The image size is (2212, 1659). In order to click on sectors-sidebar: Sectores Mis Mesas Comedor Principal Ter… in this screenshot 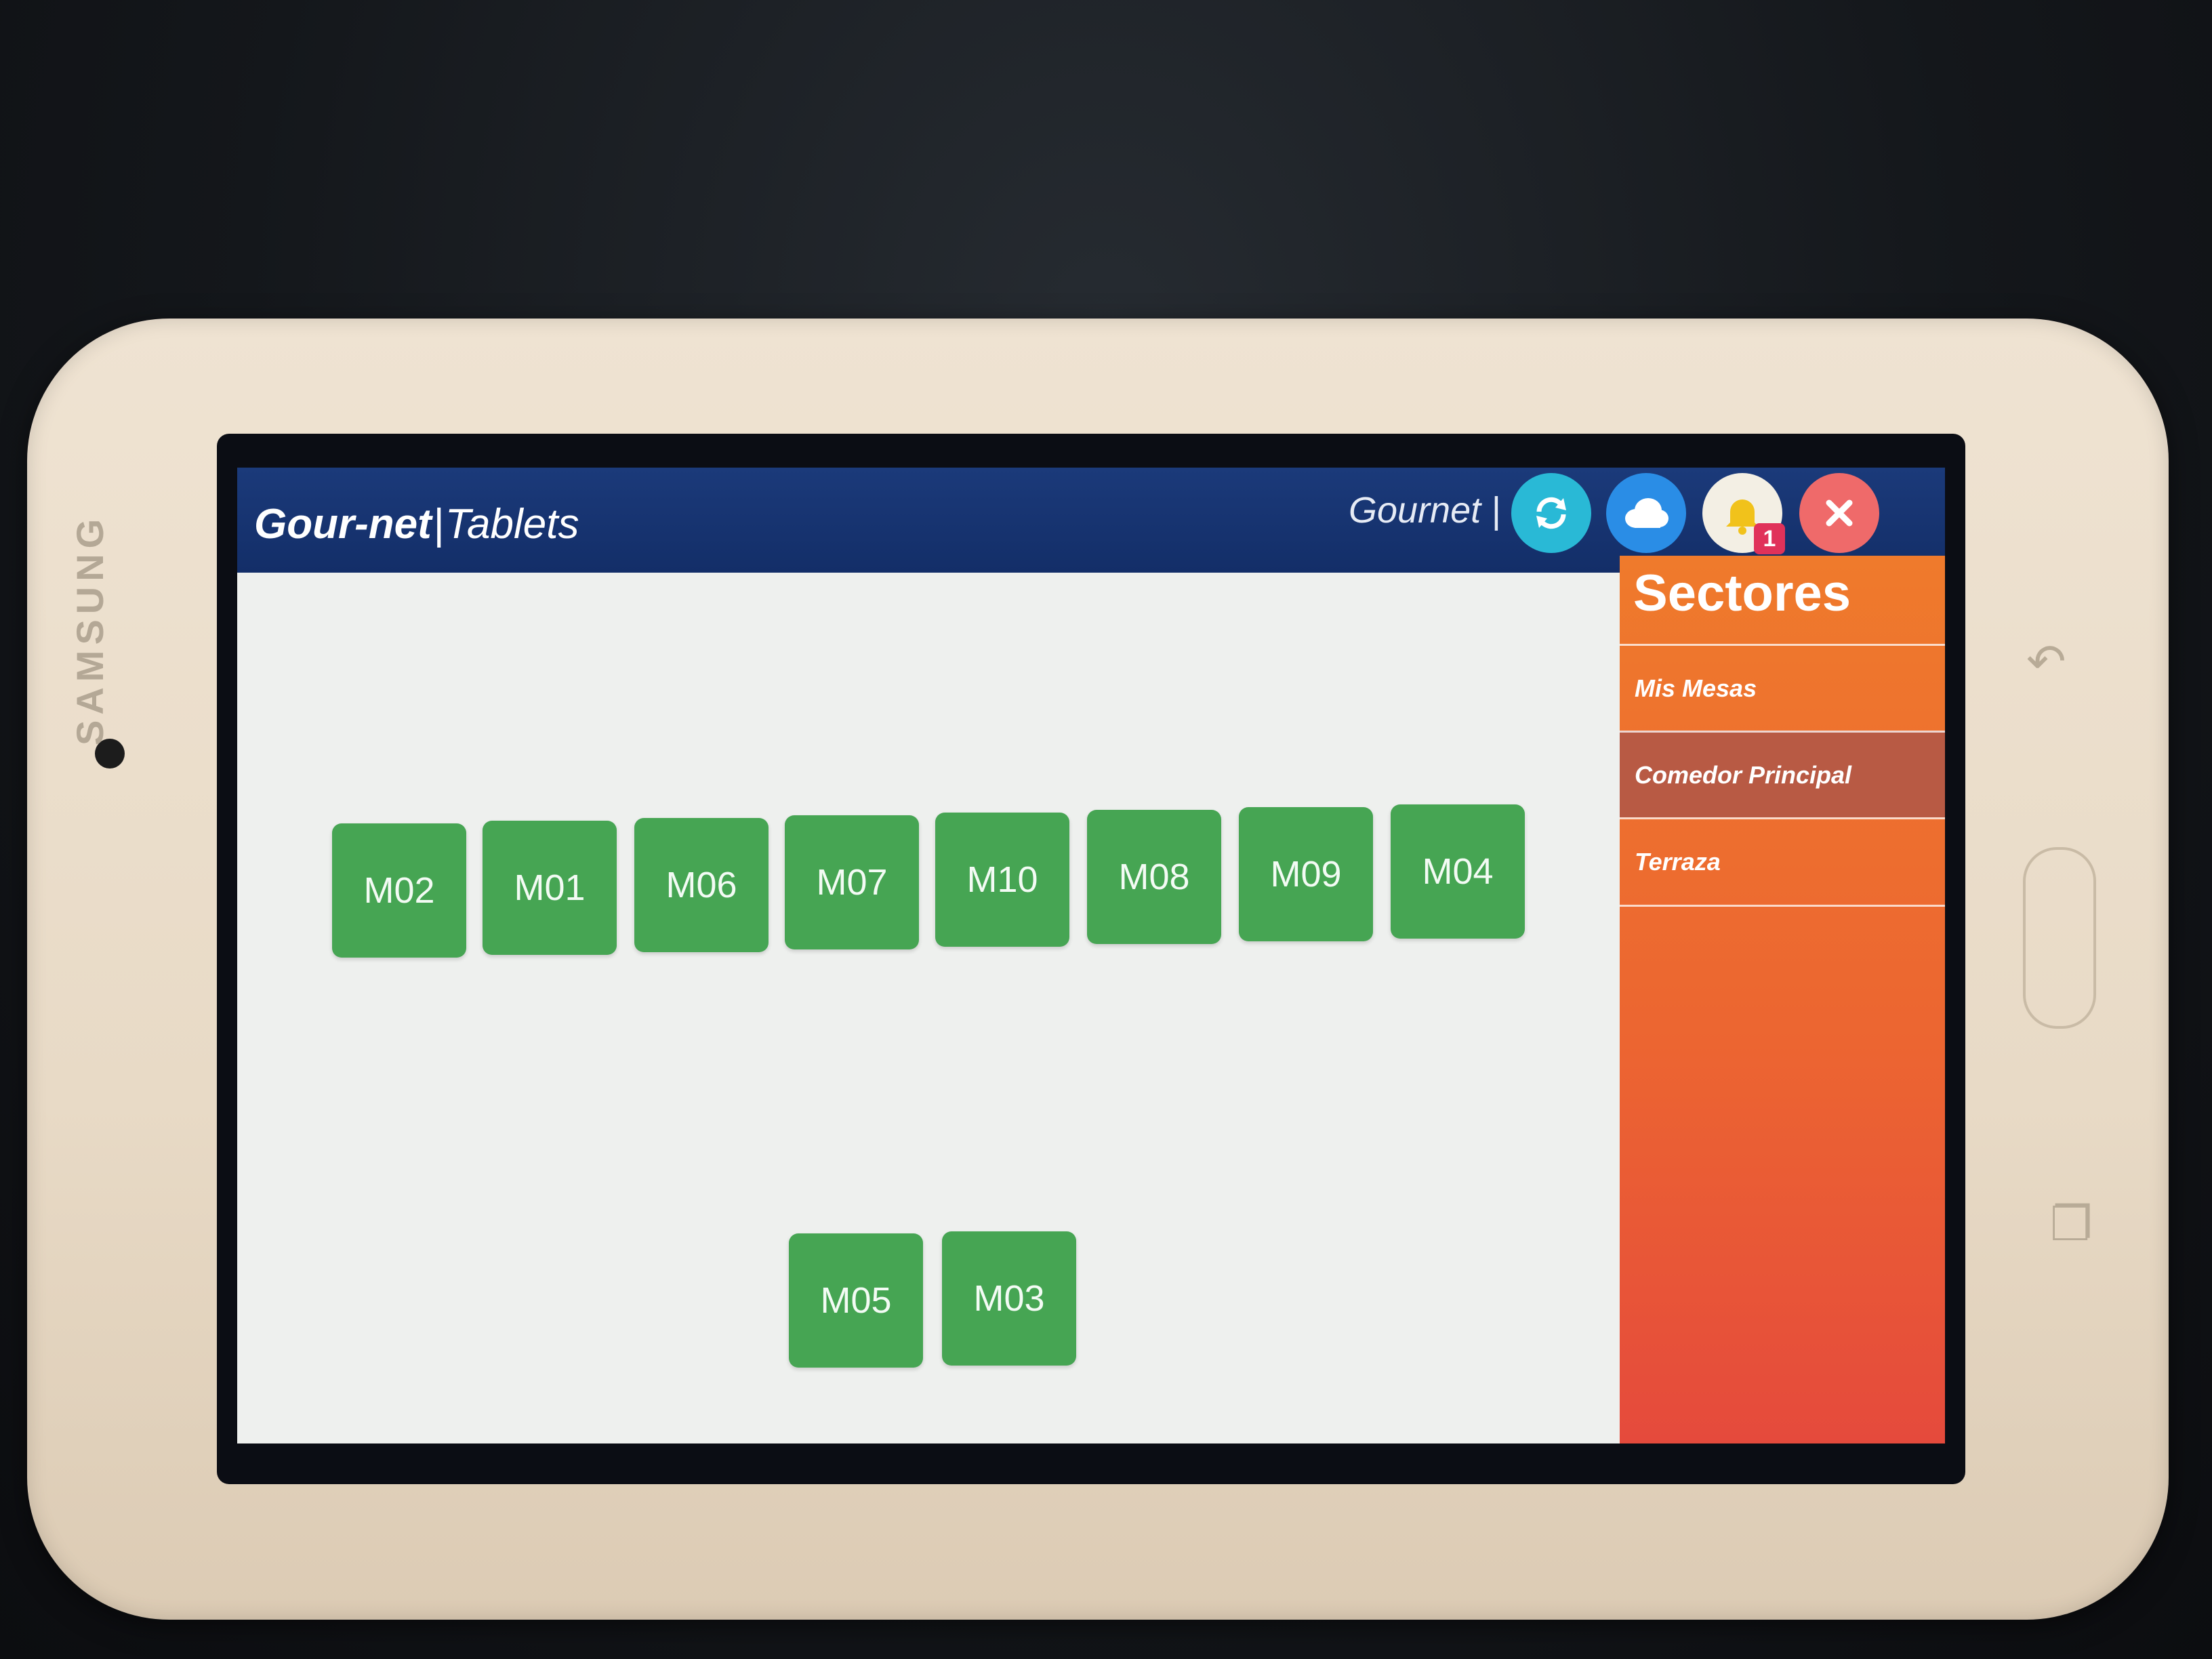, I will do `click(1782, 1000)`.